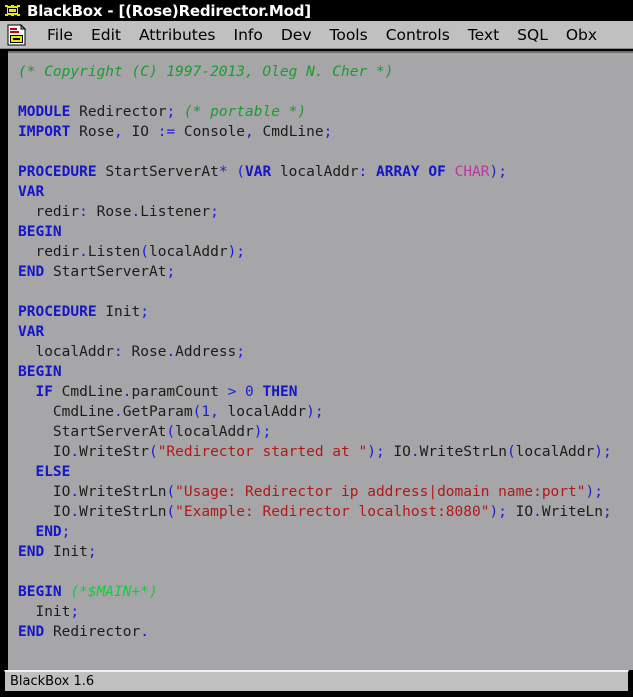 The image size is (633, 697). What do you see at coordinates (83, 312) in the screenshot?
I see `code-line: PROCEDURE Init;` at bounding box center [83, 312].